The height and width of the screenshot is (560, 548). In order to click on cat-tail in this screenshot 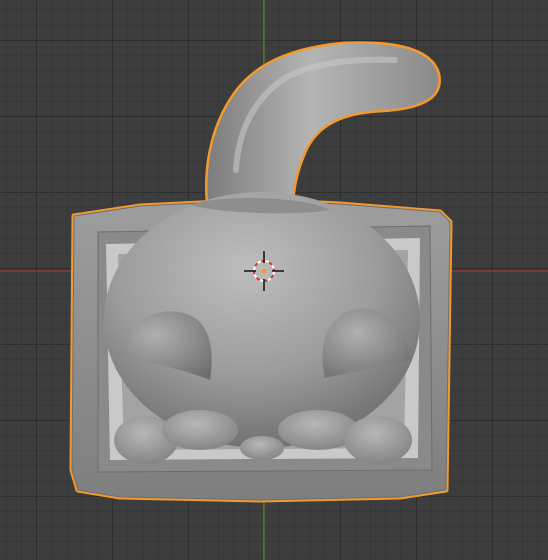, I will do `click(323, 124)`.